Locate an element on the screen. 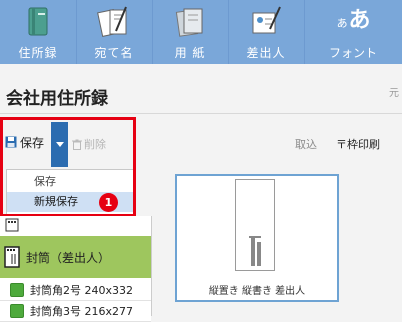  tab-sender: 差出人 is located at coordinates (266, 32).